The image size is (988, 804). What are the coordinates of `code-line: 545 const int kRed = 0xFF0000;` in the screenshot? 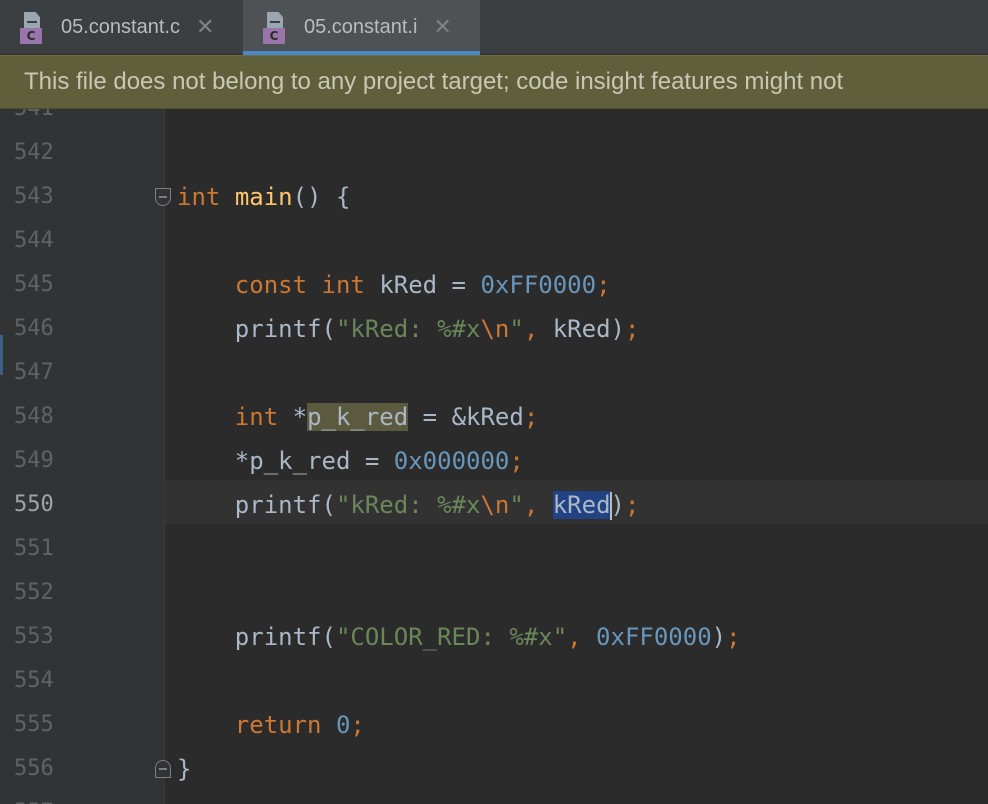 It's located at (494, 285).